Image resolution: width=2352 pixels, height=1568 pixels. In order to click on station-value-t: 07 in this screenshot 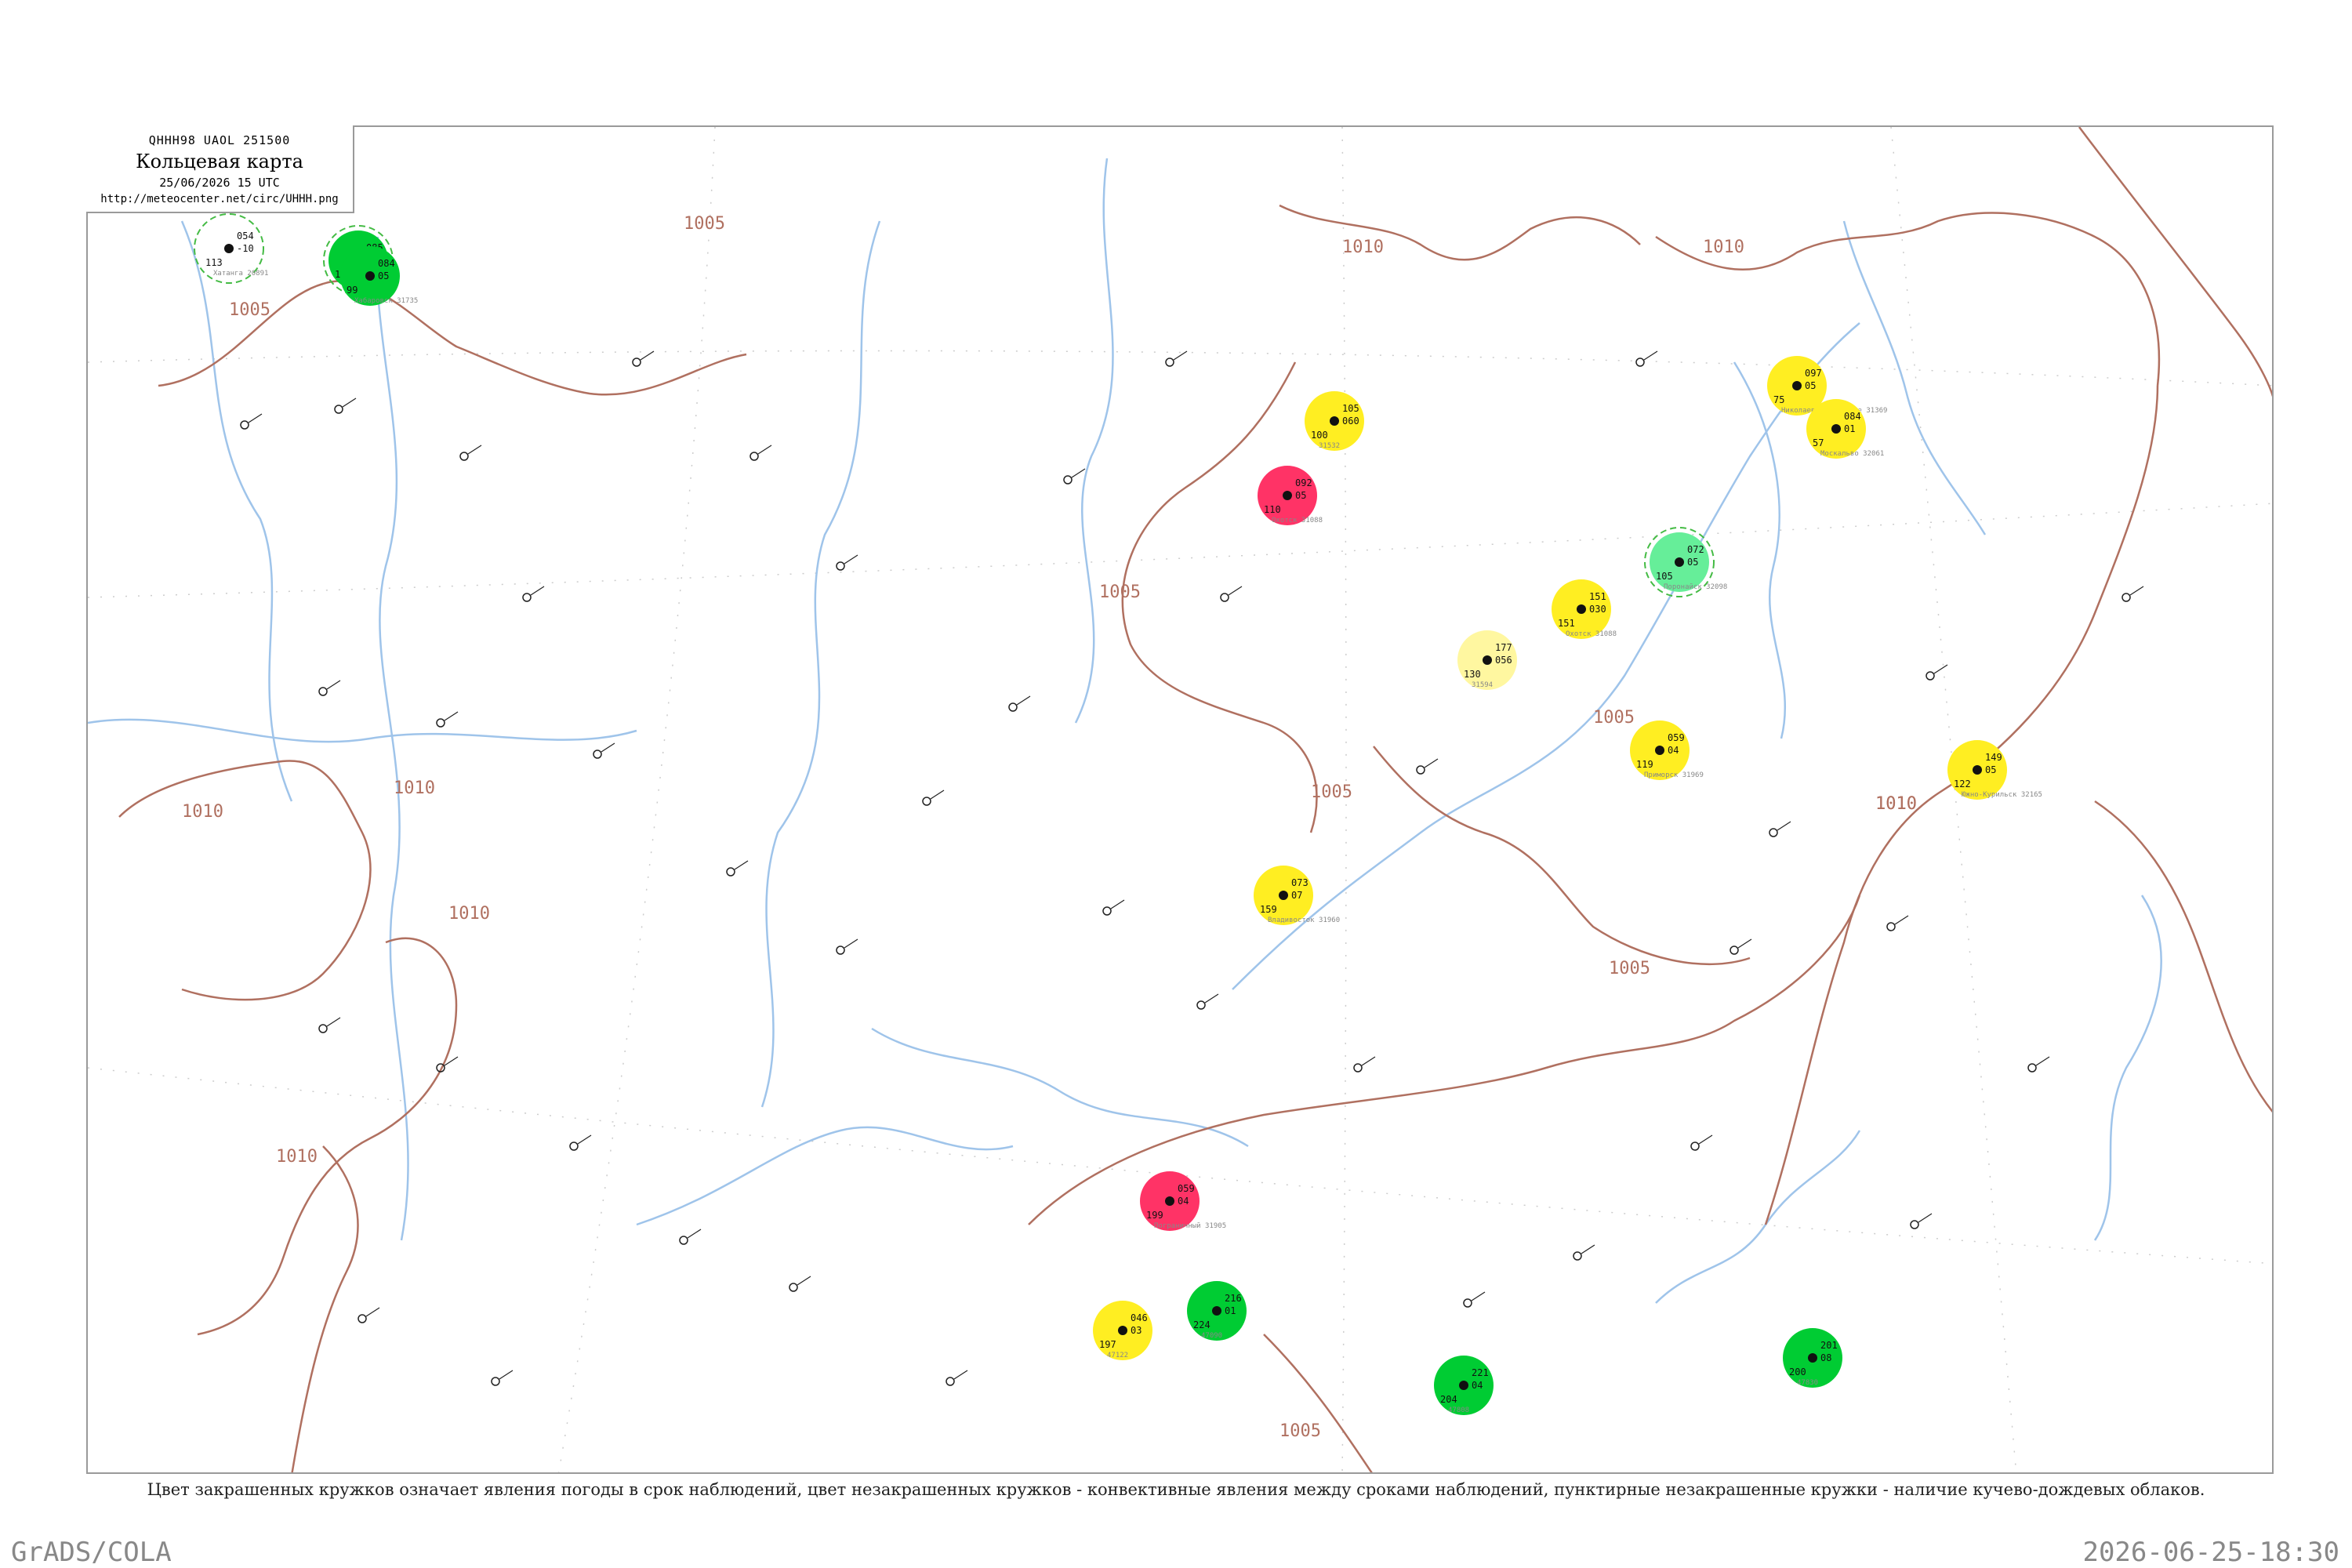, I will do `click(1296, 895)`.